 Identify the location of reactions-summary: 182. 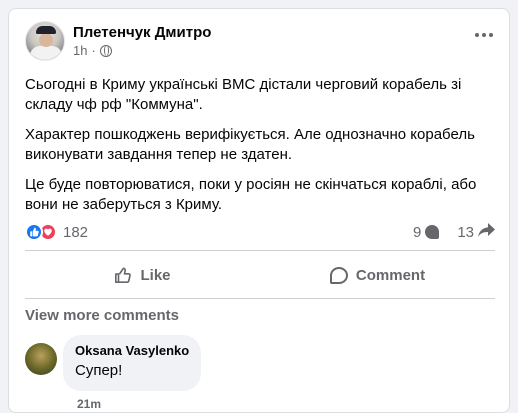
(56, 232).